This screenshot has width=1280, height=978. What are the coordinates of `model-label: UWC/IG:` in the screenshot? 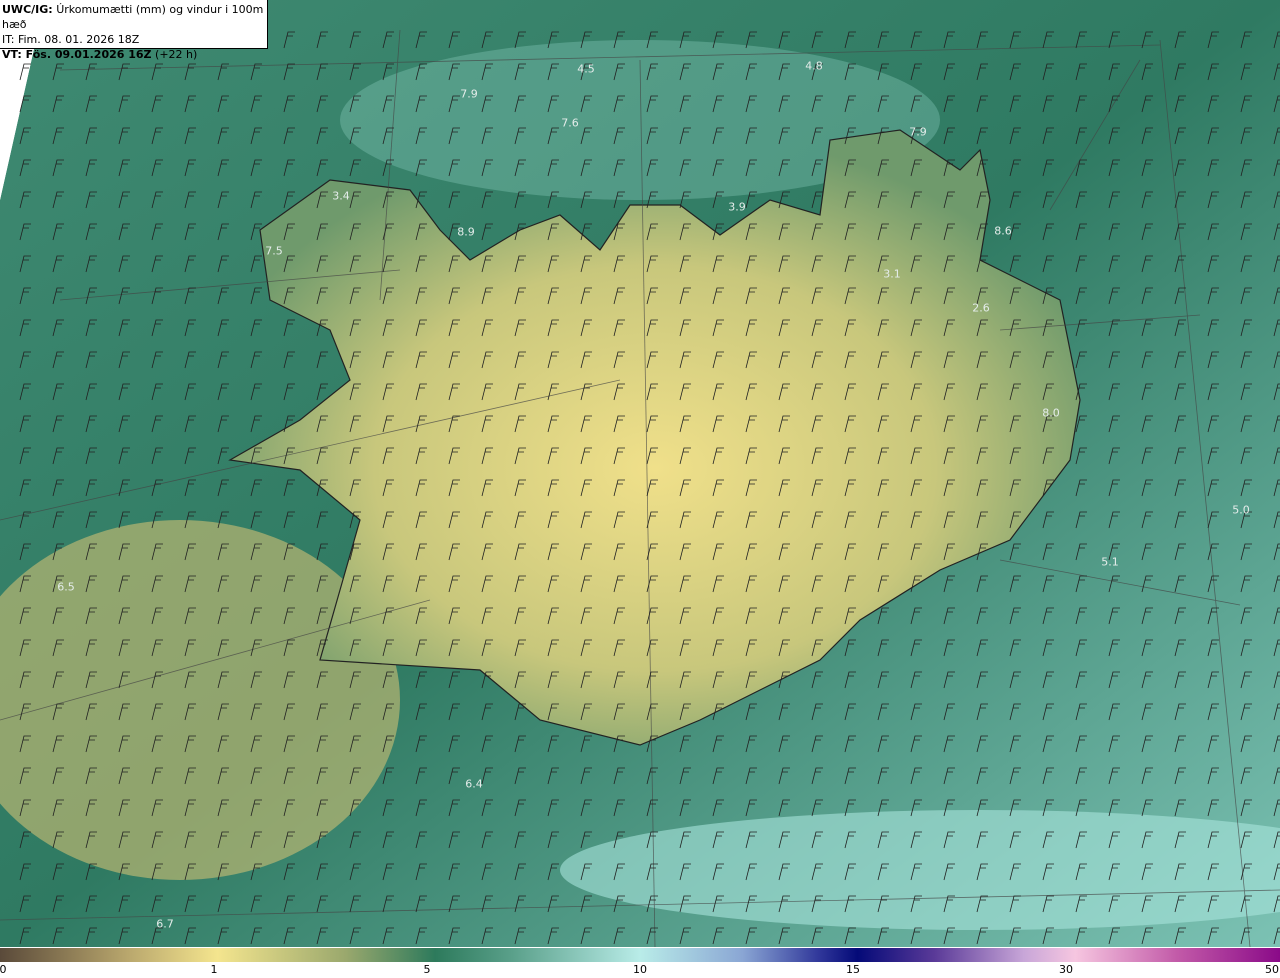 It's located at (27, 9).